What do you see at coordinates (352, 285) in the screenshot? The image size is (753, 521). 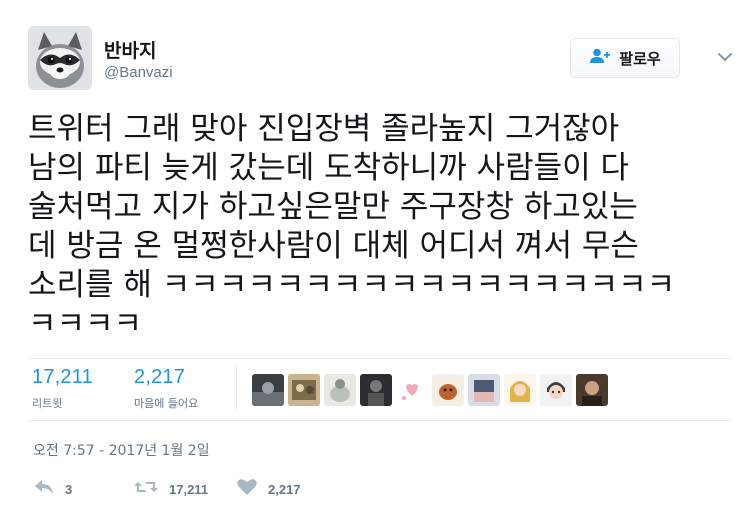 I see `tweet-line: 소리를 해 ㅋㅋㅋㅋㅋㅋㅋㅋㅋㅋㅋㅋㅋㅋㅋㅋㅋㅋ` at bounding box center [352, 285].